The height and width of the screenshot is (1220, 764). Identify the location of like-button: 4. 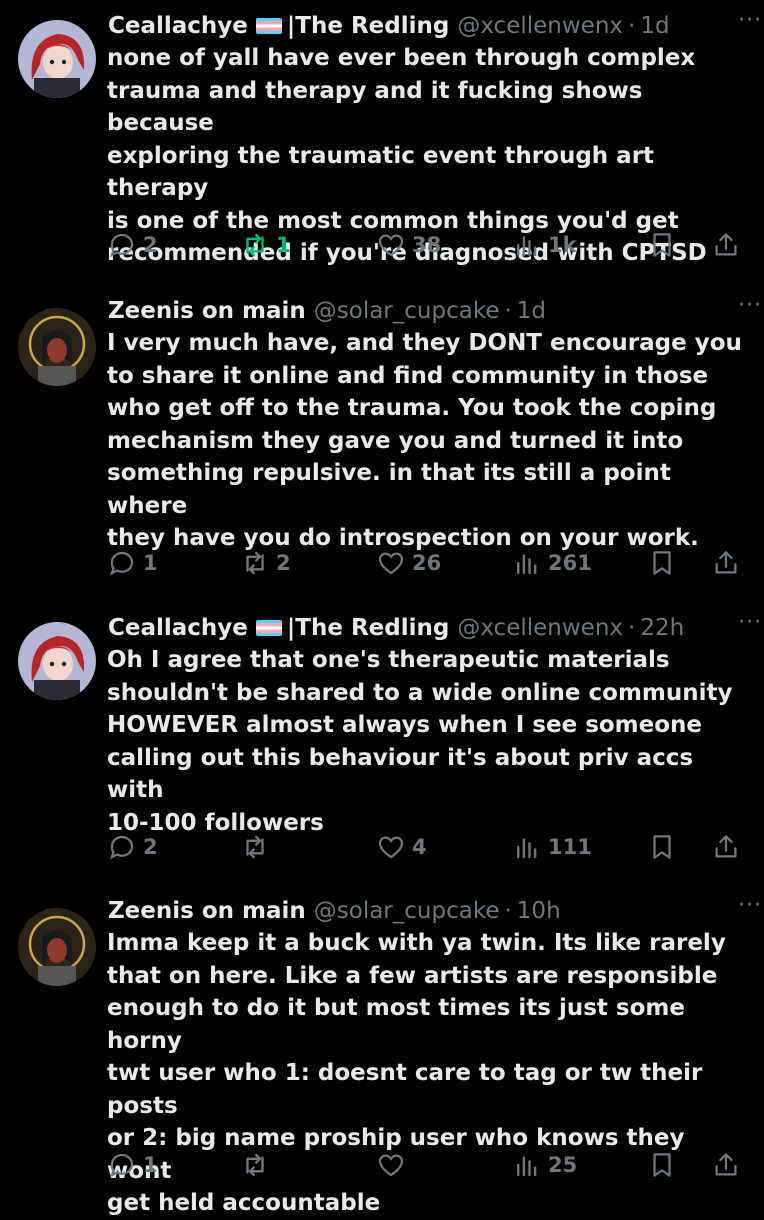
(401, 847).